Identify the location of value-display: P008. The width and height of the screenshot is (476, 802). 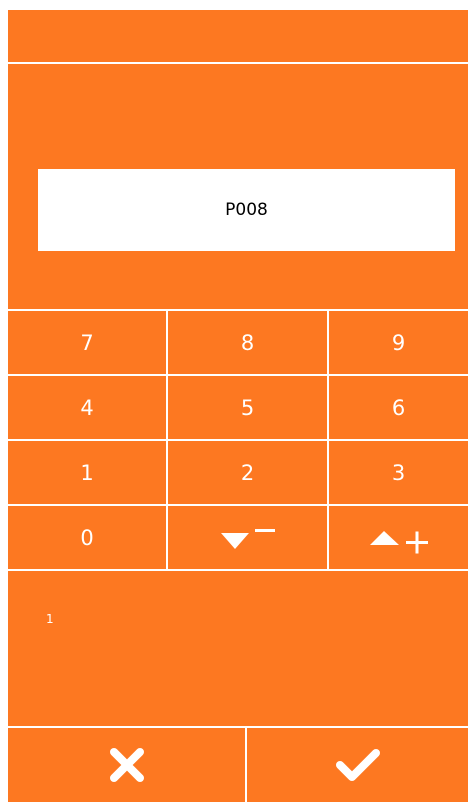
(246, 210).